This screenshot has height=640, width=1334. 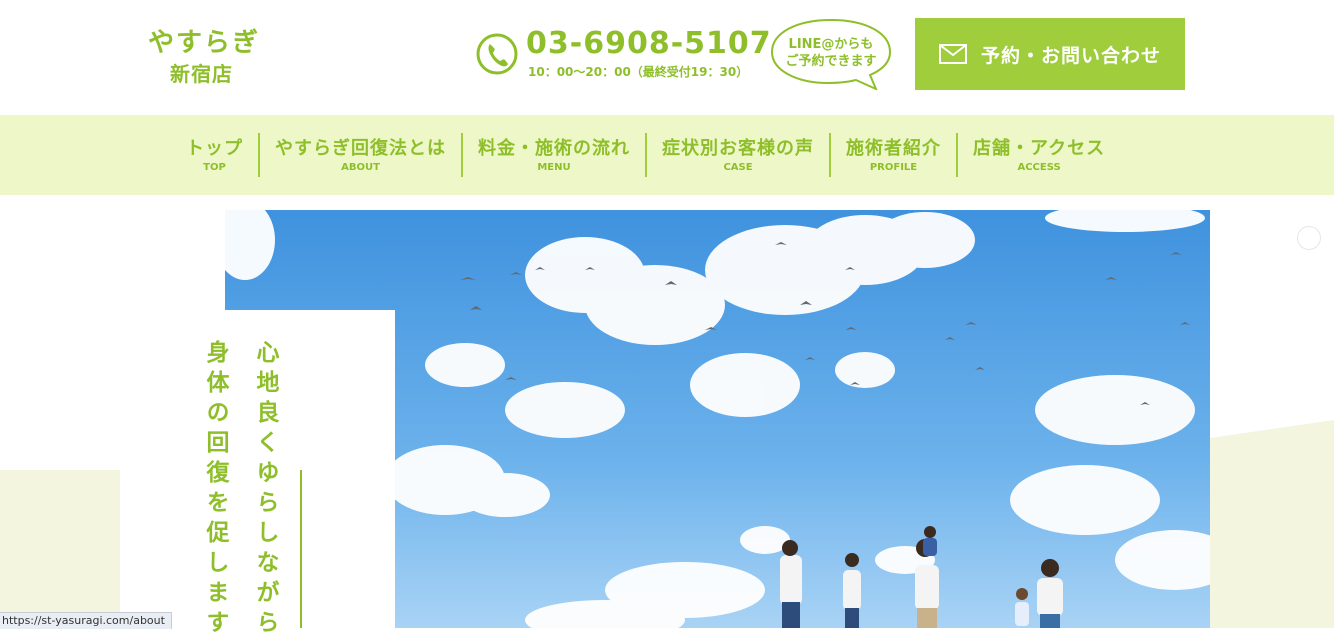 What do you see at coordinates (649, 44) in the screenshot?
I see `phone-number: 03-6908-5107` at bounding box center [649, 44].